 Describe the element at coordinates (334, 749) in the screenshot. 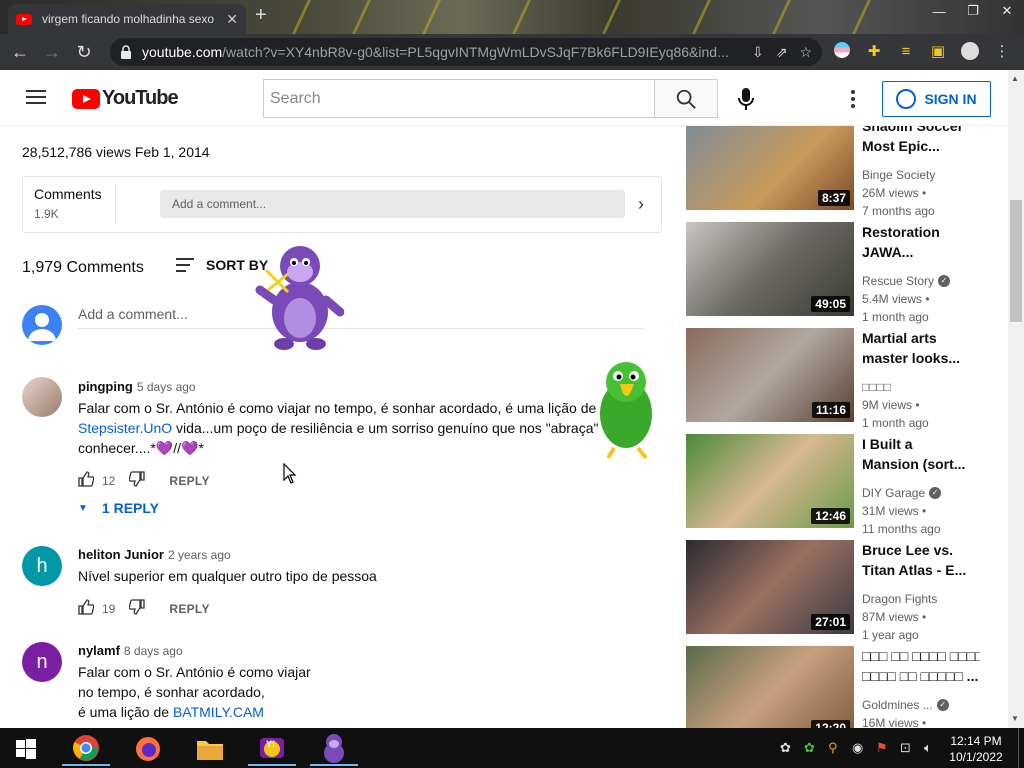

I see `bonzi-buddy-taskbar-icon` at that location.